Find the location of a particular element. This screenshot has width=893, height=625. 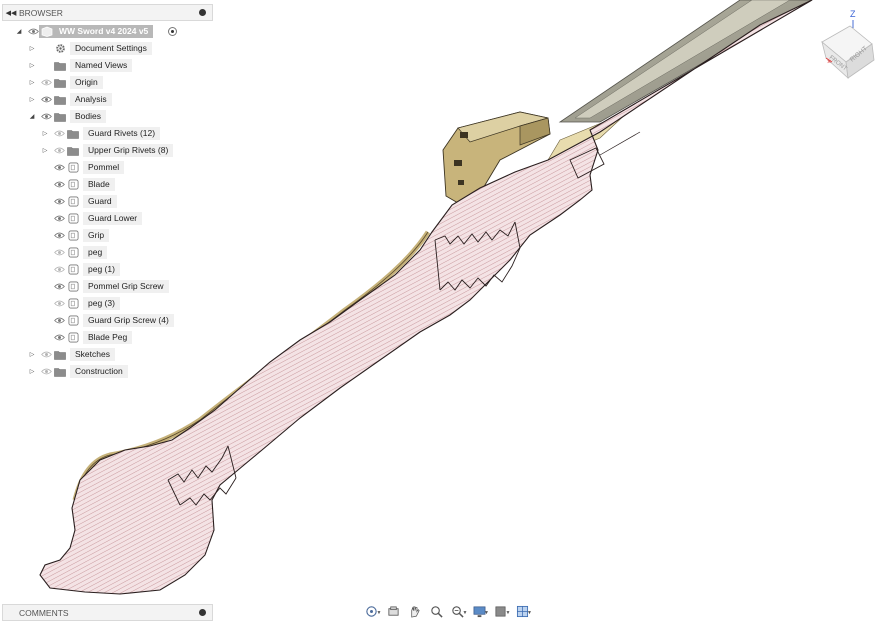

browser-node: ▷ Analysis is located at coordinates (107, 99).